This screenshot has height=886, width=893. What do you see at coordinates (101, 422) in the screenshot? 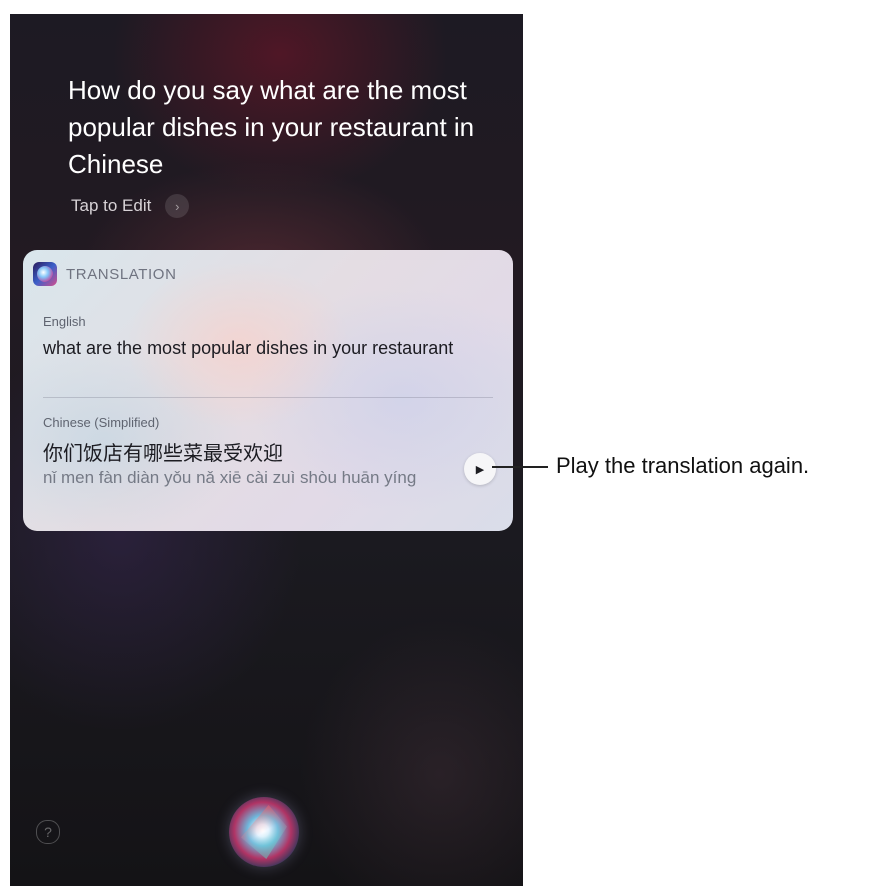
I see `target-language-label: Chinese (Simplified)` at bounding box center [101, 422].